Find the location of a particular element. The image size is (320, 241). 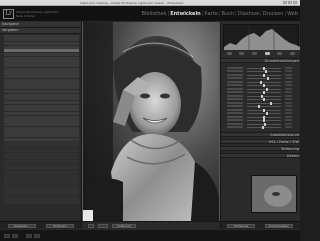

presets-header: Vorgaben is located at coordinates (40, 31).